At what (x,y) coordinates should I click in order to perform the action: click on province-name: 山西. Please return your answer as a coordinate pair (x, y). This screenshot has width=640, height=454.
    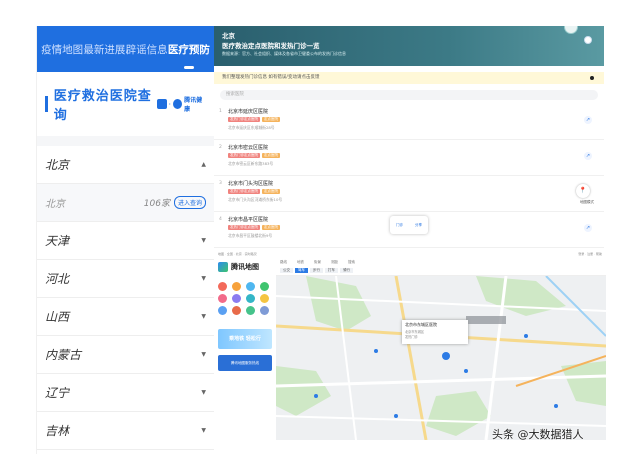
    Looking at the image, I should click on (57, 317).